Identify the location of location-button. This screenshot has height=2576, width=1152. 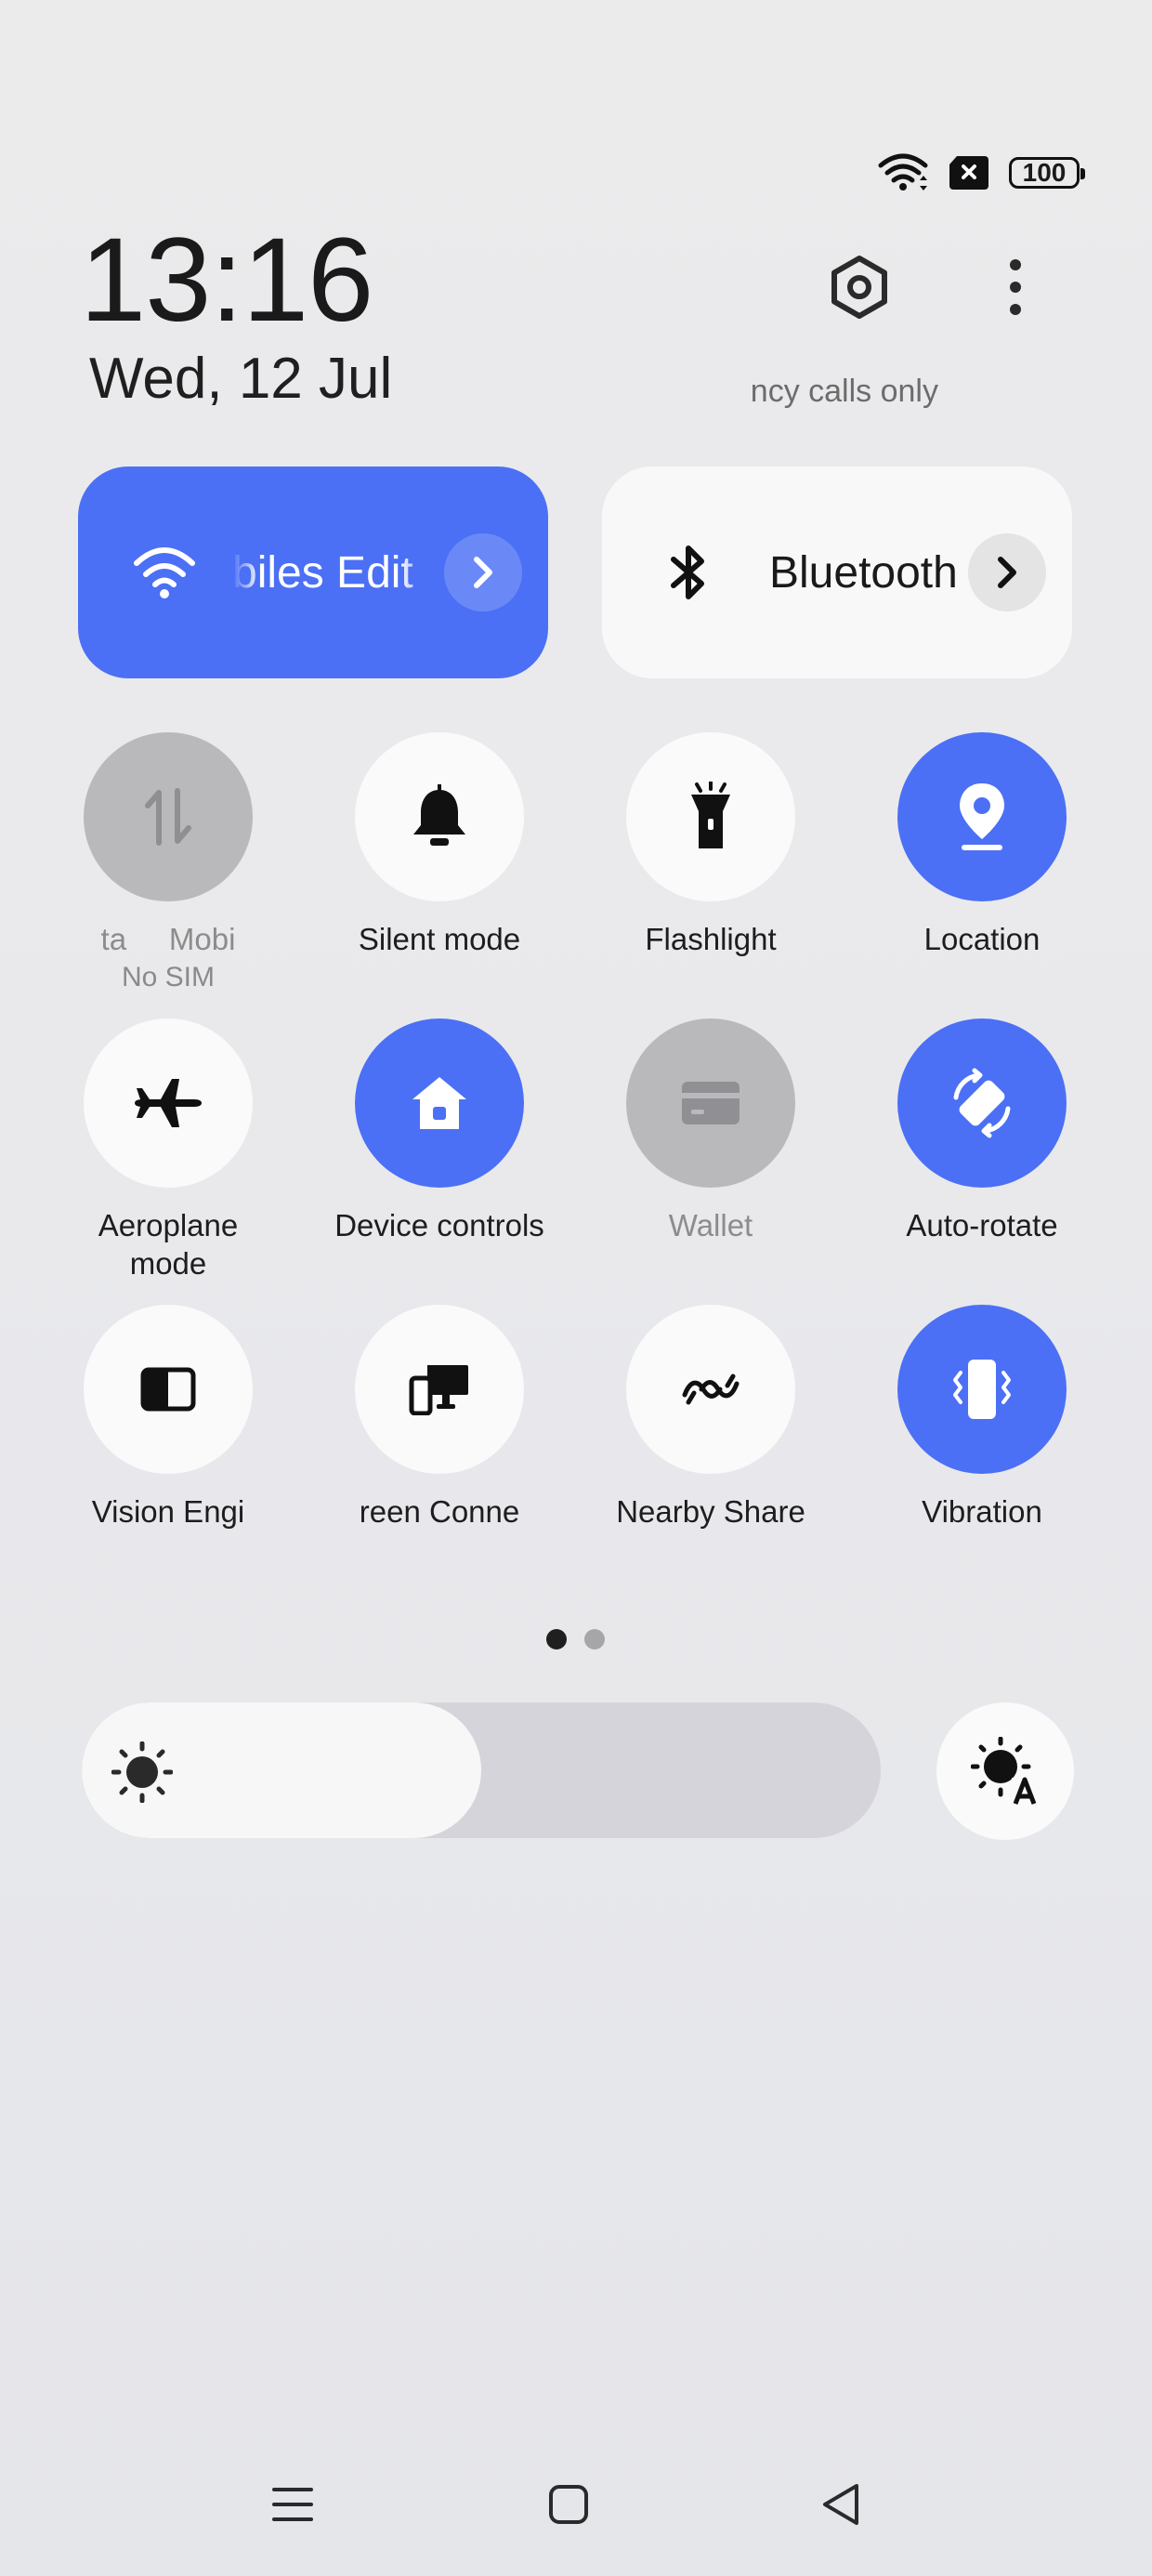
(982, 816).